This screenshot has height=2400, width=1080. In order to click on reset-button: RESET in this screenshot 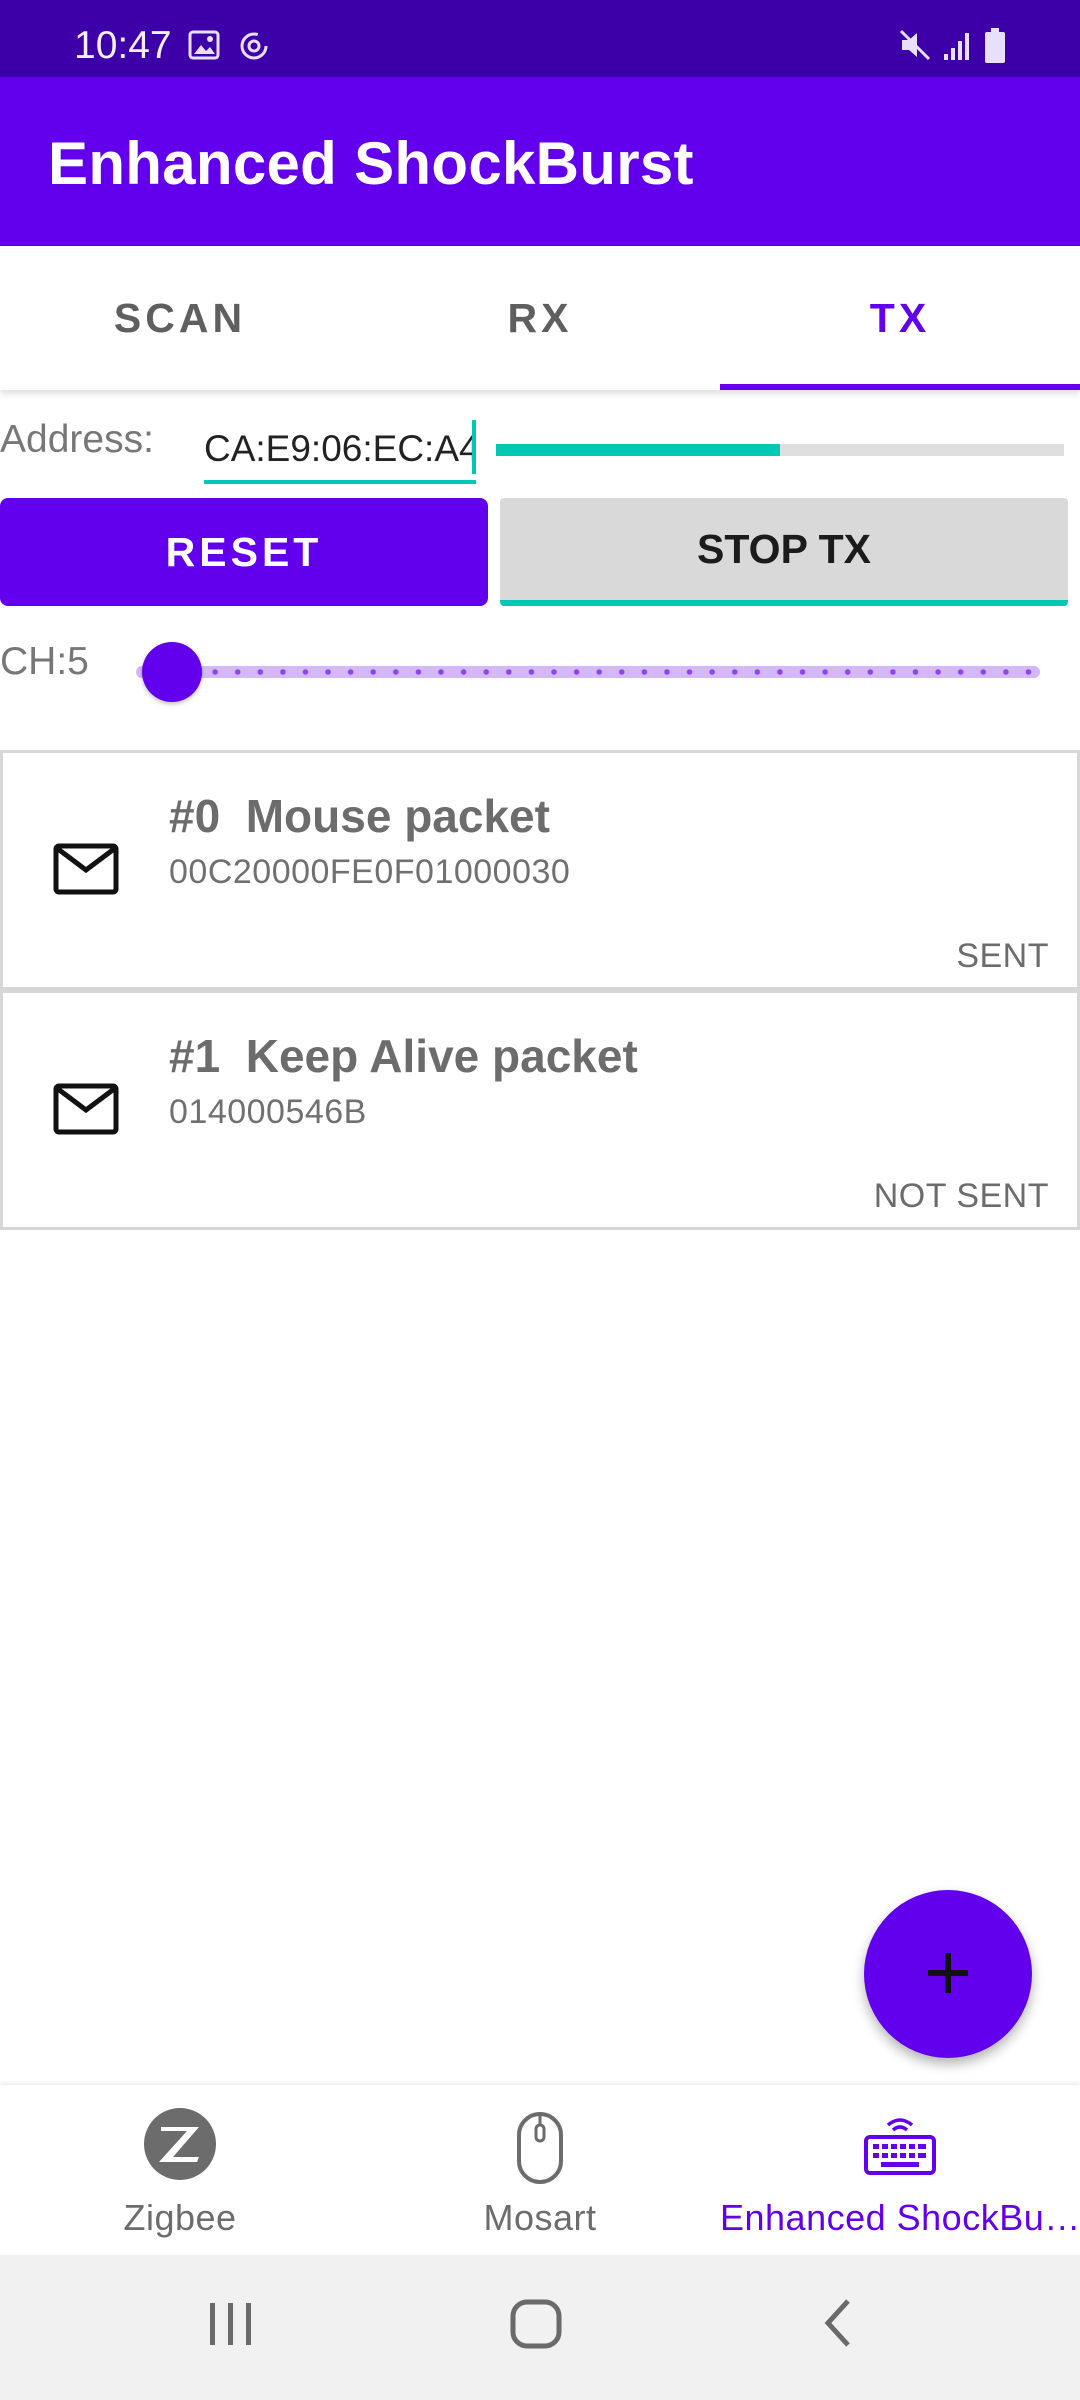, I will do `click(244, 552)`.